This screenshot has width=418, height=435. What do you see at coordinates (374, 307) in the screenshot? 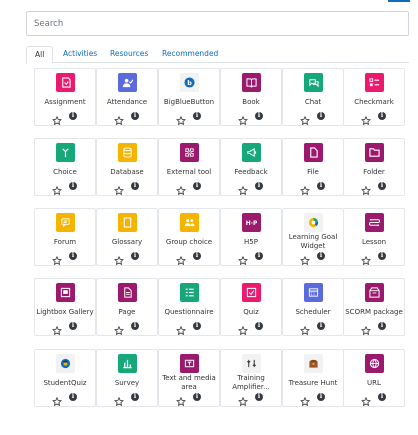
I see `module-card-scorm-package: SCORM package` at bounding box center [374, 307].